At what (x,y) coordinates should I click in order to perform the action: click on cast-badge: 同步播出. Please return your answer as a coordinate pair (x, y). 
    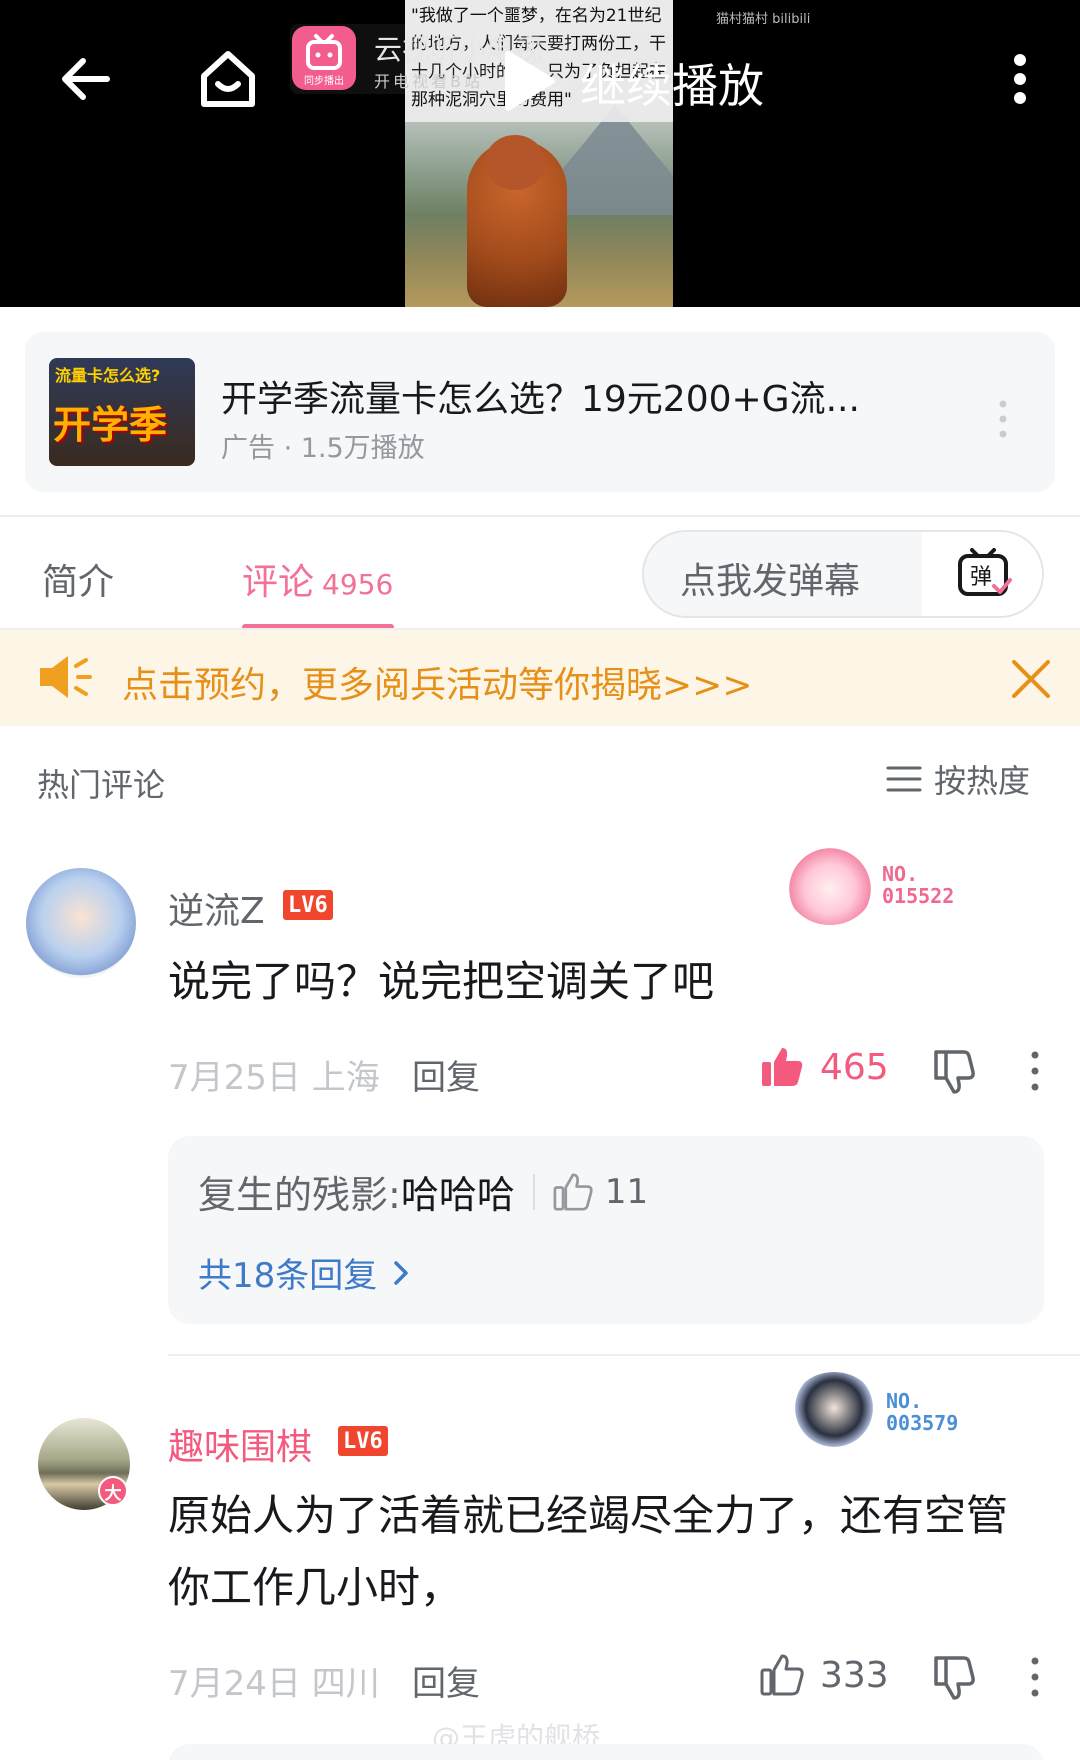
    Looking at the image, I should click on (324, 80).